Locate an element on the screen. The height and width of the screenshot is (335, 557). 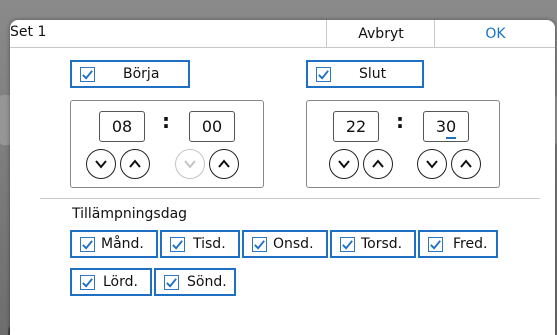
start-hour-field: 08 is located at coordinates (122, 126).